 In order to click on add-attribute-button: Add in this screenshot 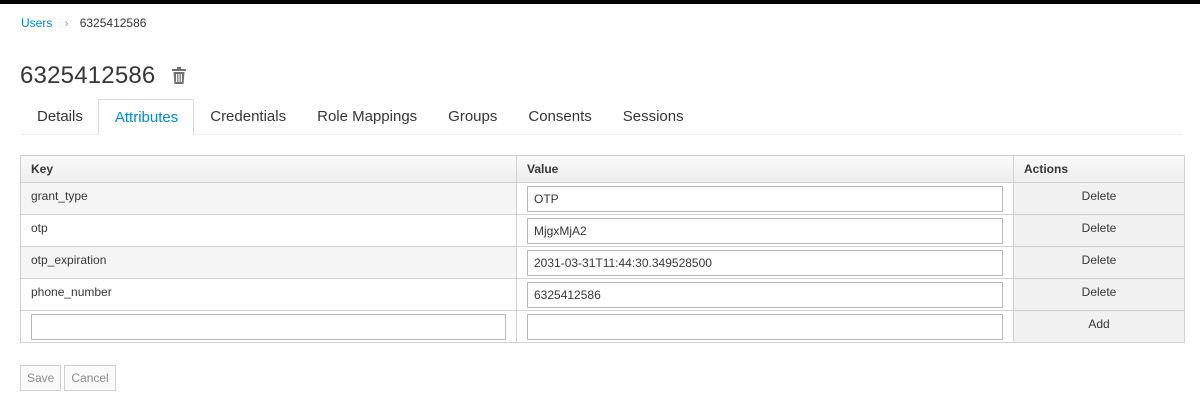, I will do `click(1099, 326)`.